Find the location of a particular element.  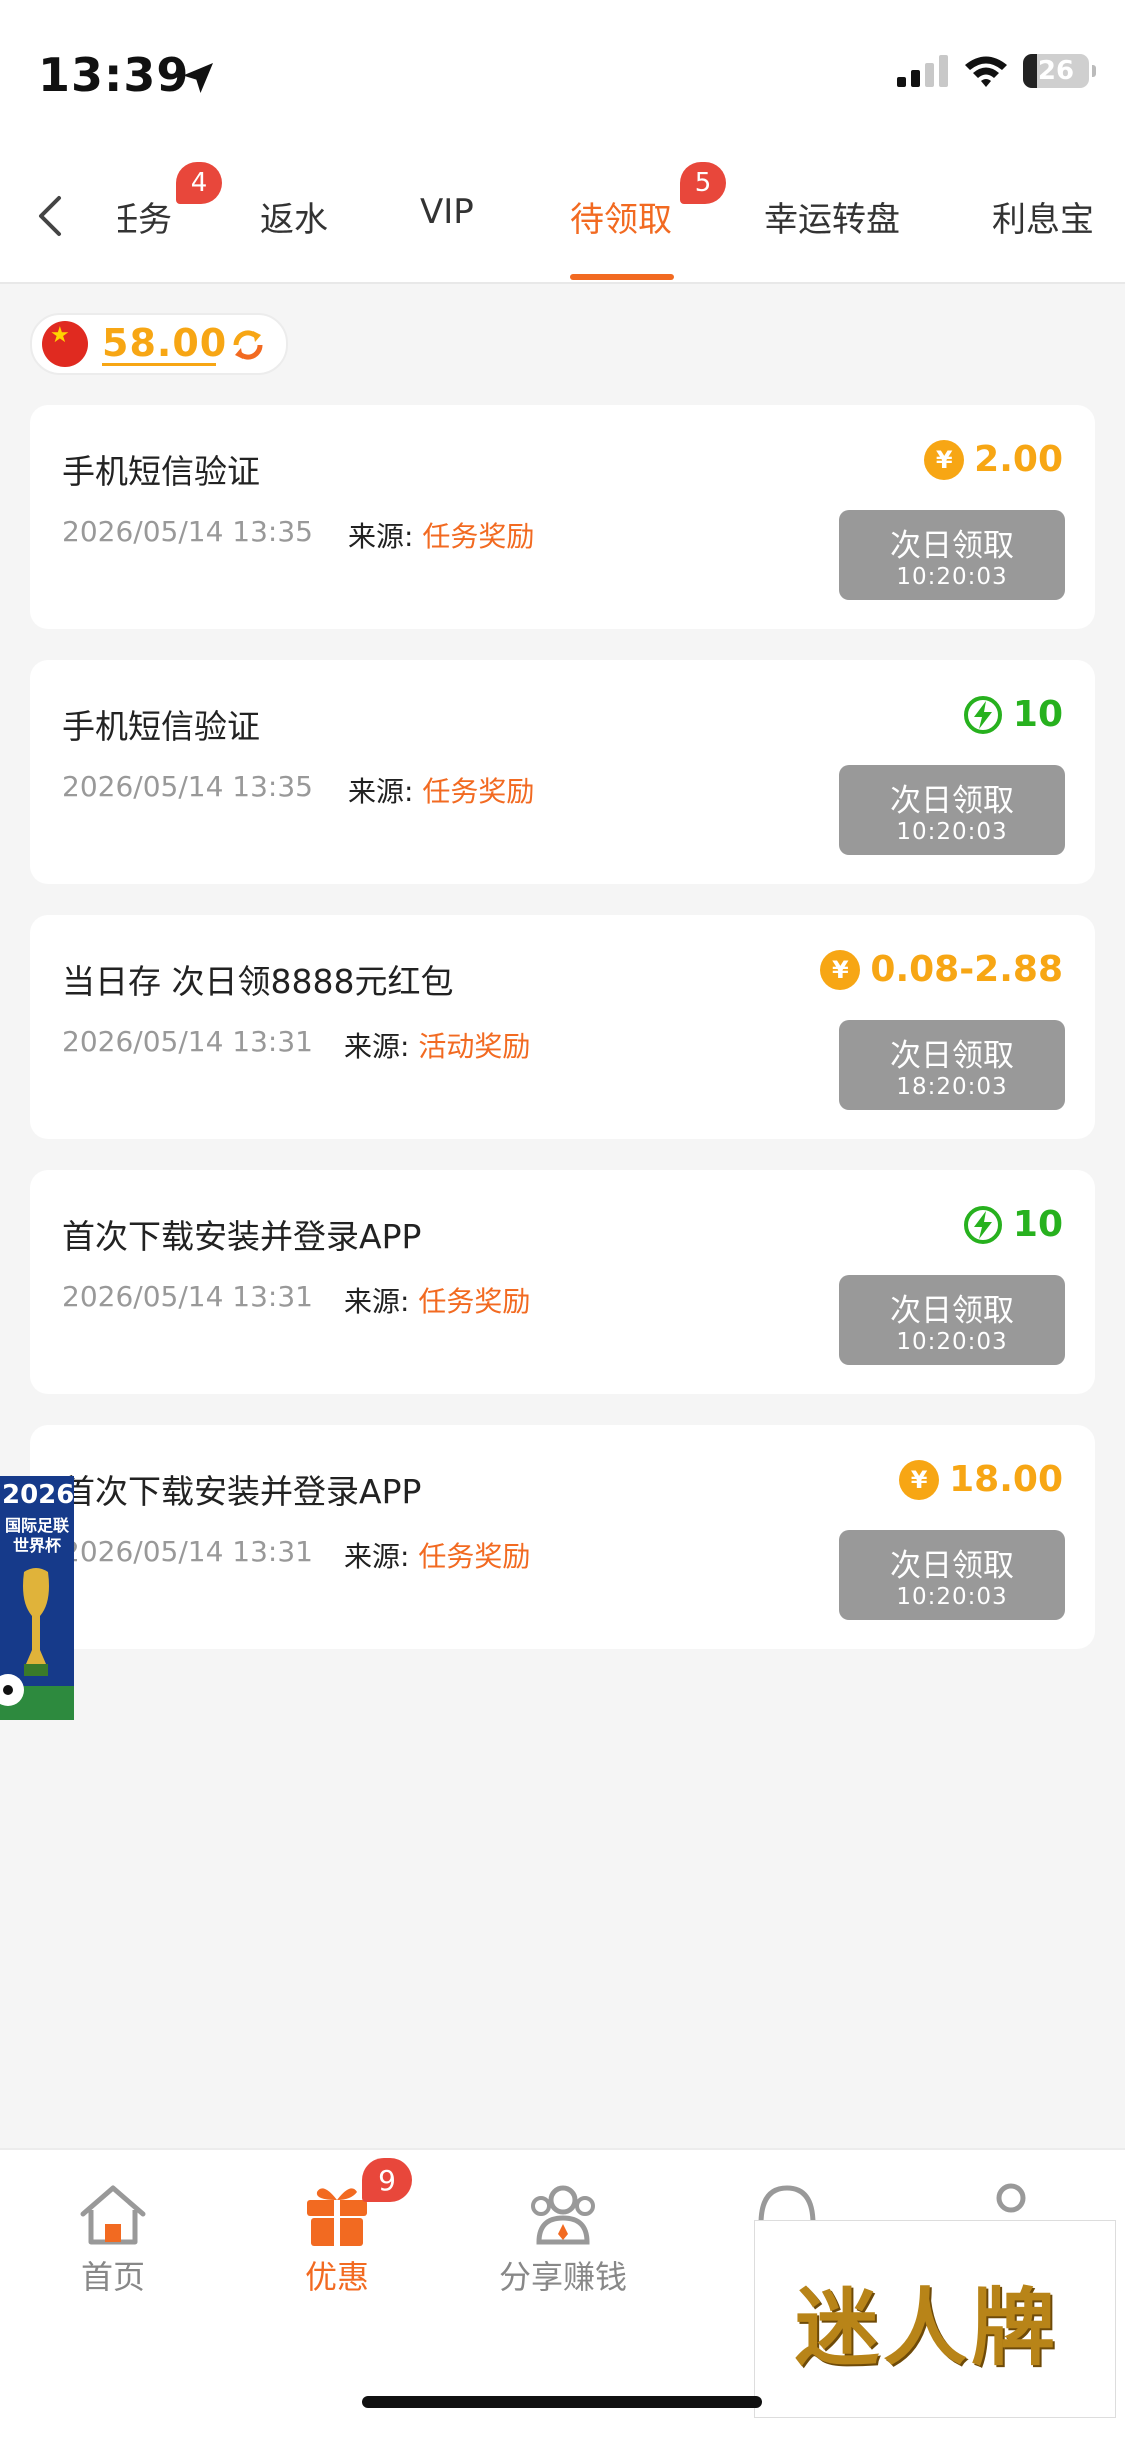

location-arrow-icon is located at coordinates (198, 78).